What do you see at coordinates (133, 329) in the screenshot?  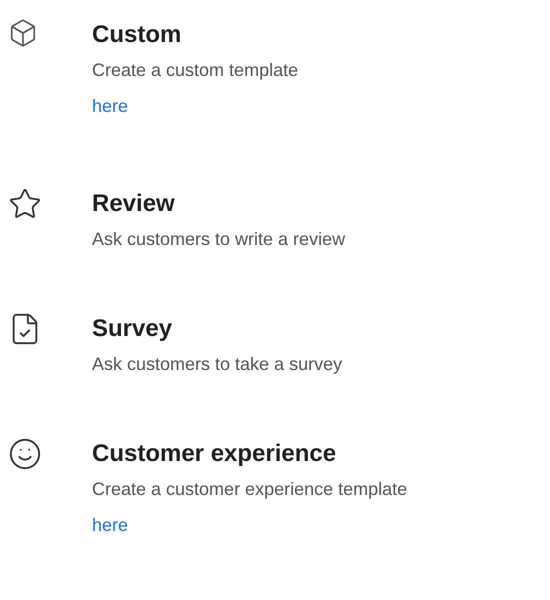 I see `template-title: Survey` at bounding box center [133, 329].